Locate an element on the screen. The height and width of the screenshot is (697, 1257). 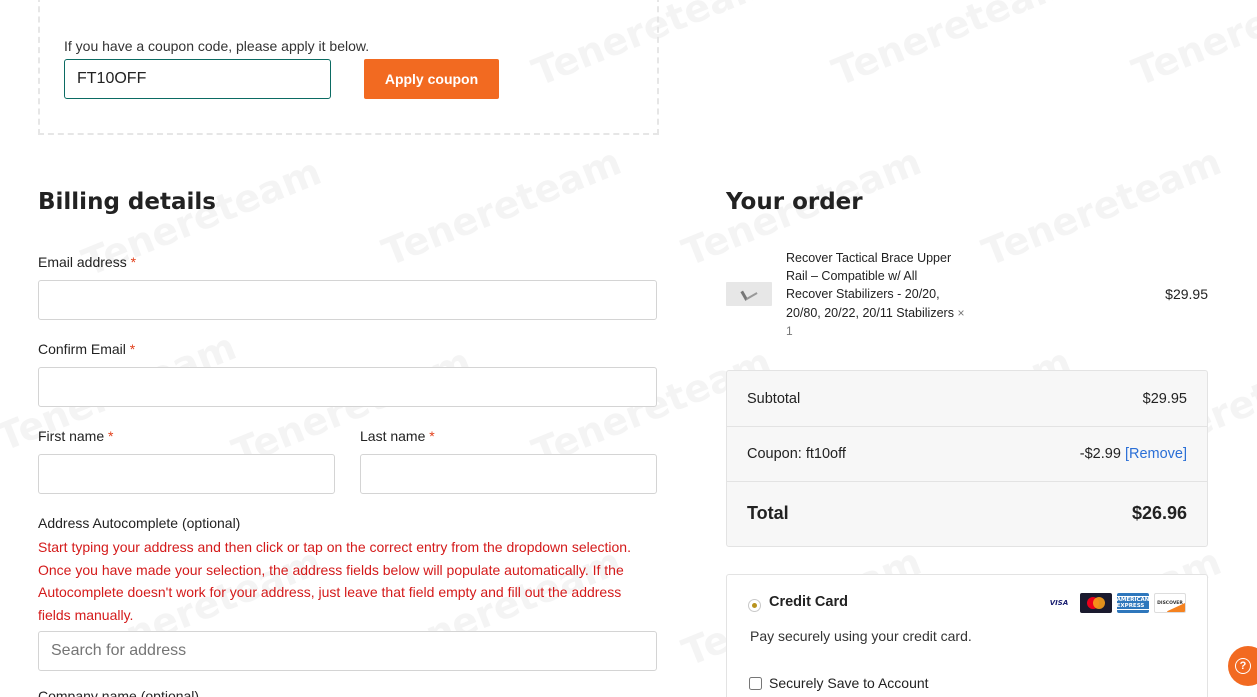
subtotal-value: $29.95 is located at coordinates (1164, 399).